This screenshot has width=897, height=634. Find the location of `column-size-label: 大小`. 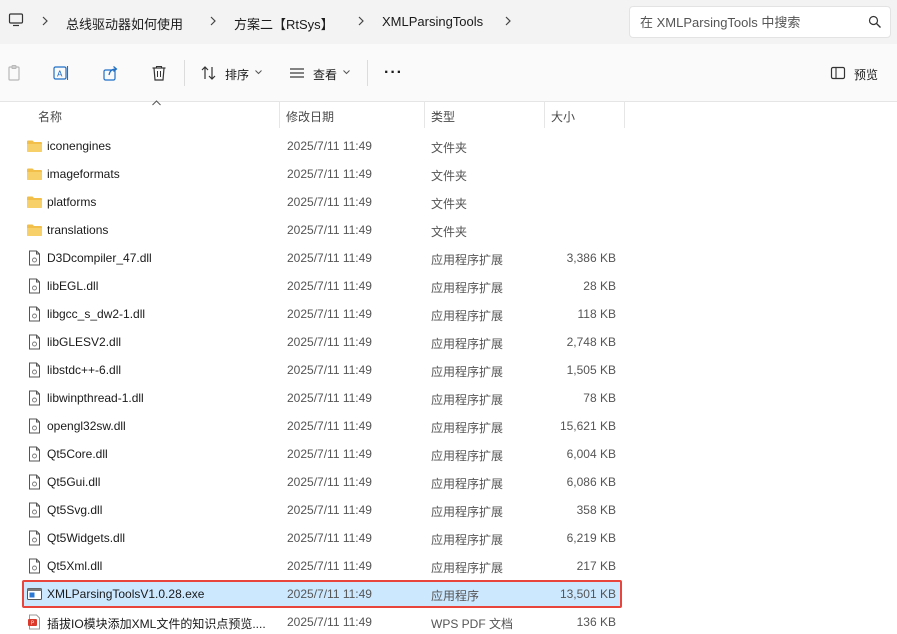

column-size-label: 大小 is located at coordinates (563, 117).